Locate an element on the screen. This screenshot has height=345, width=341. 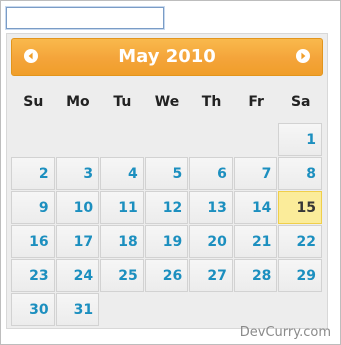
day-cell: 5 is located at coordinates (166, 173).